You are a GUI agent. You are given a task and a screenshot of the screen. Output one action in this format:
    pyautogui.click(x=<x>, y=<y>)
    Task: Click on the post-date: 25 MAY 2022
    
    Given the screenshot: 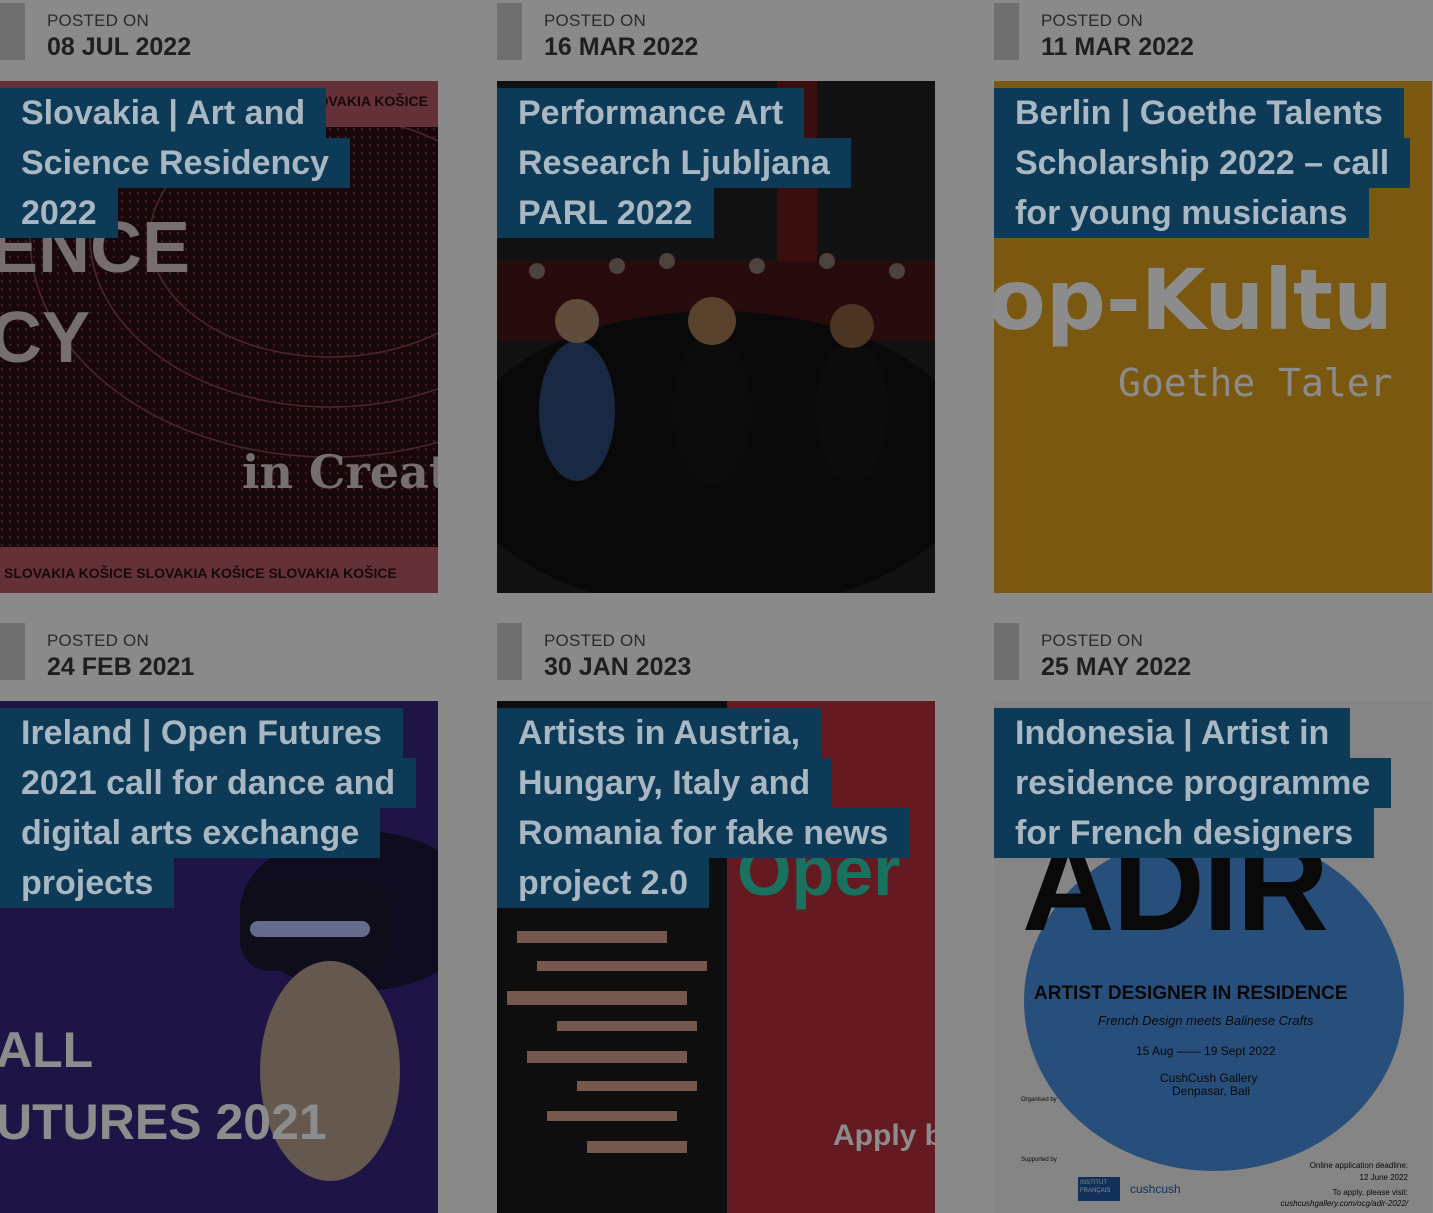 What is the action you would take?
    pyautogui.click(x=1116, y=667)
    